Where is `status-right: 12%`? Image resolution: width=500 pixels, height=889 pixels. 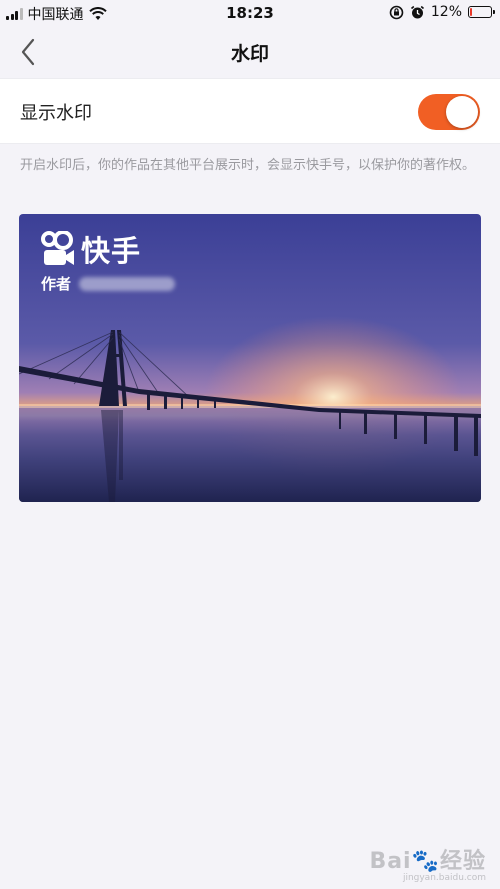
status-right: 12% is located at coordinates (442, 12).